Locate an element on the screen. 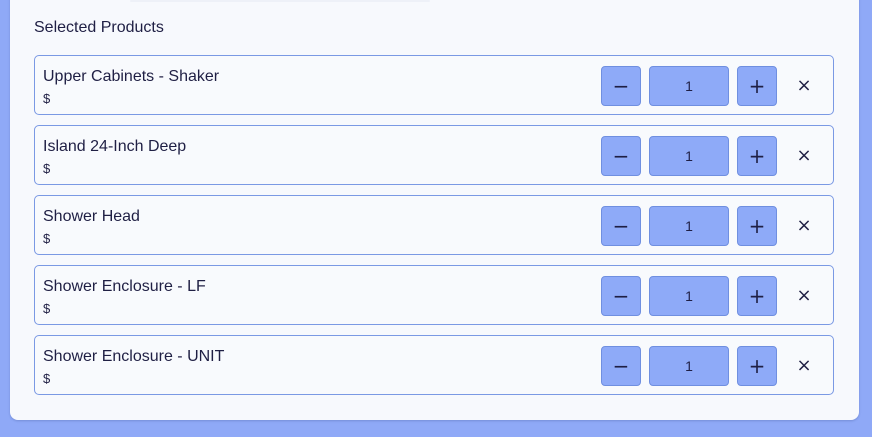 The height and width of the screenshot is (437, 872). product-name: Island 24-Inch Deep is located at coordinates (115, 146).